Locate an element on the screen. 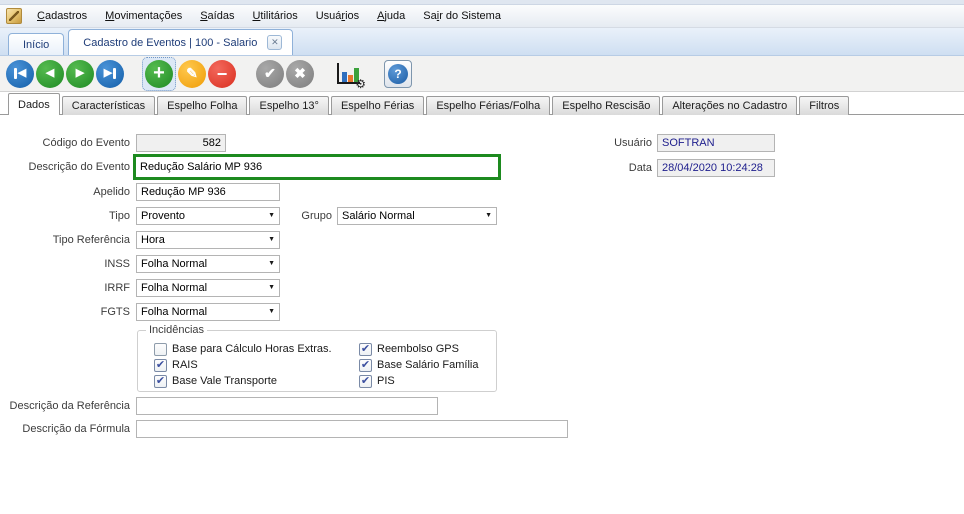 Image resolution: width=964 pixels, height=514 pixels. next-record-button: ▶ is located at coordinates (80, 73).